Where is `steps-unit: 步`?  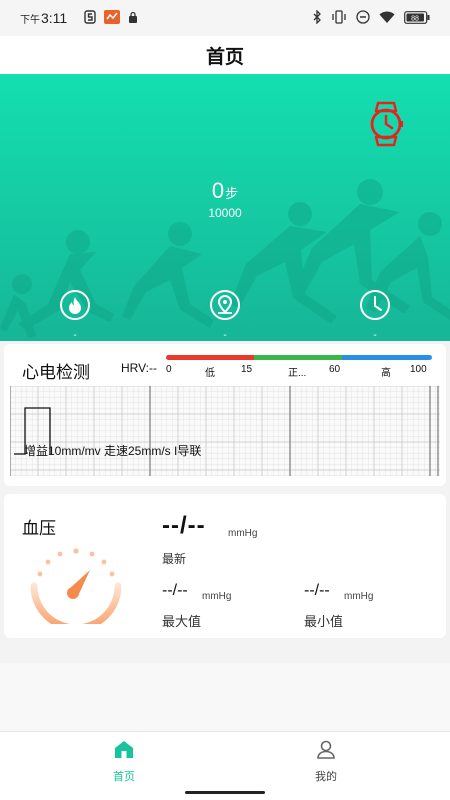 steps-unit: 步 is located at coordinates (232, 193).